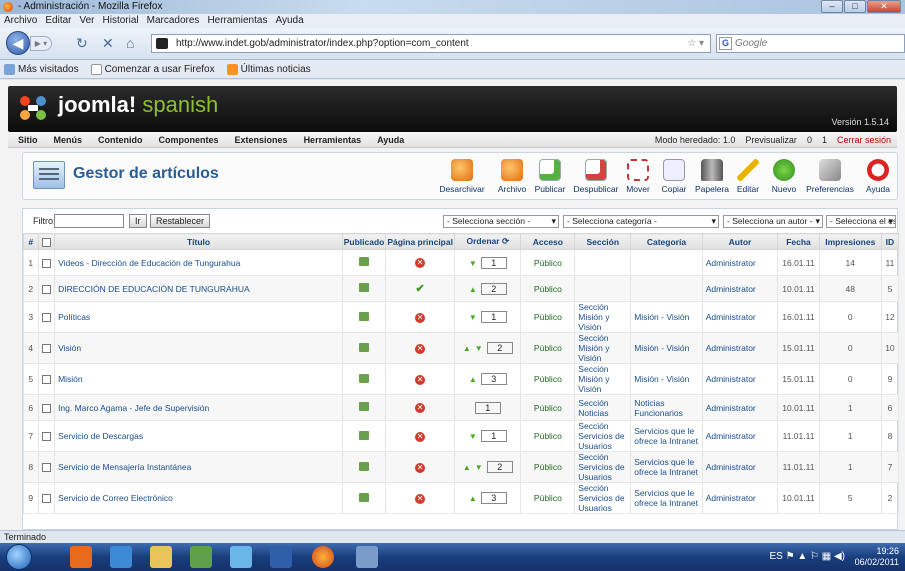  I want to click on menu-historial: Historial, so click(121, 21).